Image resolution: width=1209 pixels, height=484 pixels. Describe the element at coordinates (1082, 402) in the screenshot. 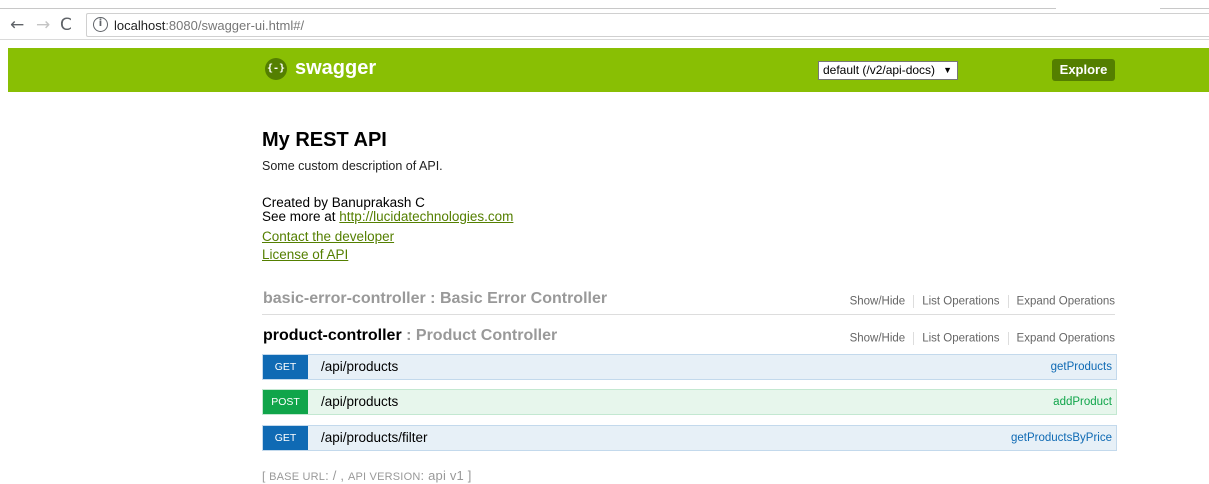

I see `operation-nickname: addProduct` at that location.